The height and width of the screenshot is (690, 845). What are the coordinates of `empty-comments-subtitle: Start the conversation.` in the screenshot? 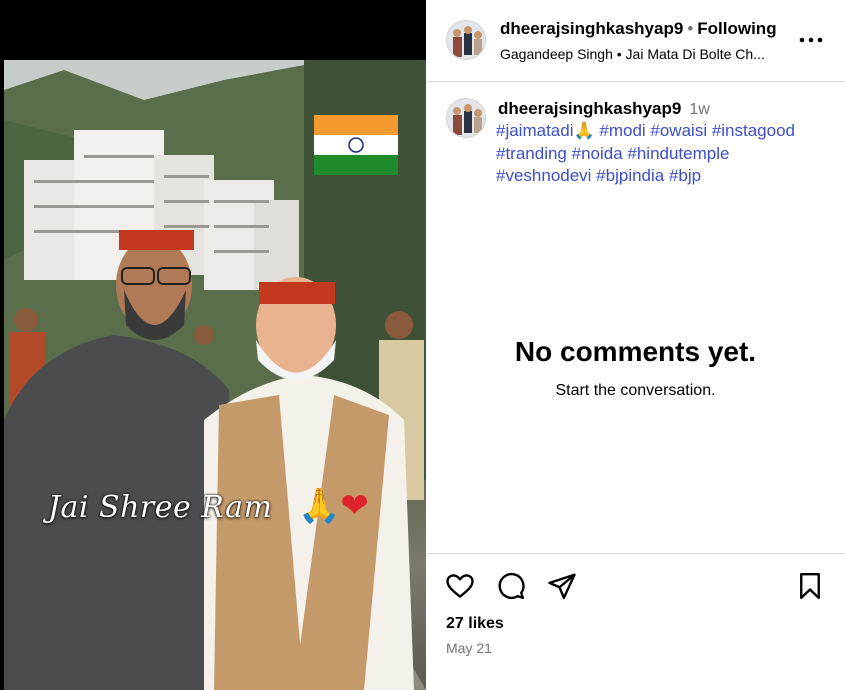 It's located at (635, 390).